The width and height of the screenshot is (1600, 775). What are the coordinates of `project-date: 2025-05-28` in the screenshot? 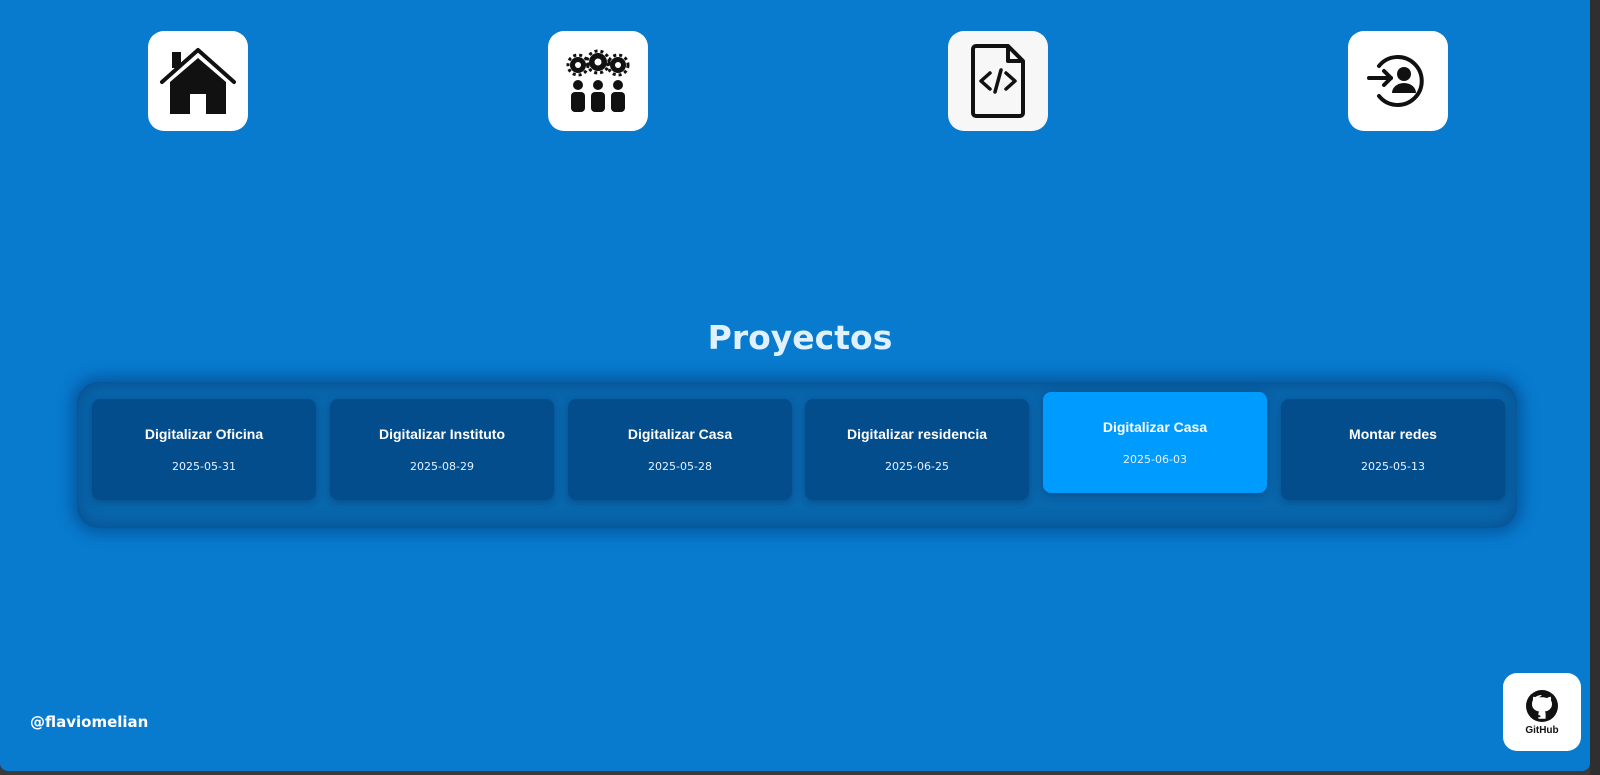 It's located at (680, 466).